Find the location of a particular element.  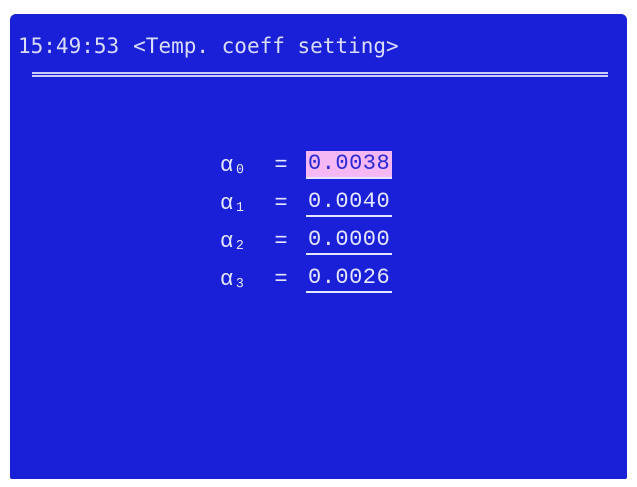

coefficient-label: α₂ is located at coordinates (233, 241).